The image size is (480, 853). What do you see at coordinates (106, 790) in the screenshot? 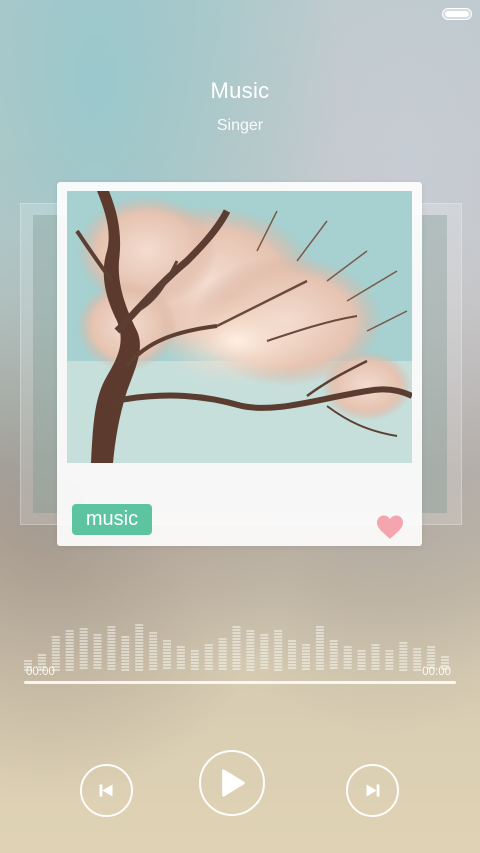
I see `previous-button` at bounding box center [106, 790].